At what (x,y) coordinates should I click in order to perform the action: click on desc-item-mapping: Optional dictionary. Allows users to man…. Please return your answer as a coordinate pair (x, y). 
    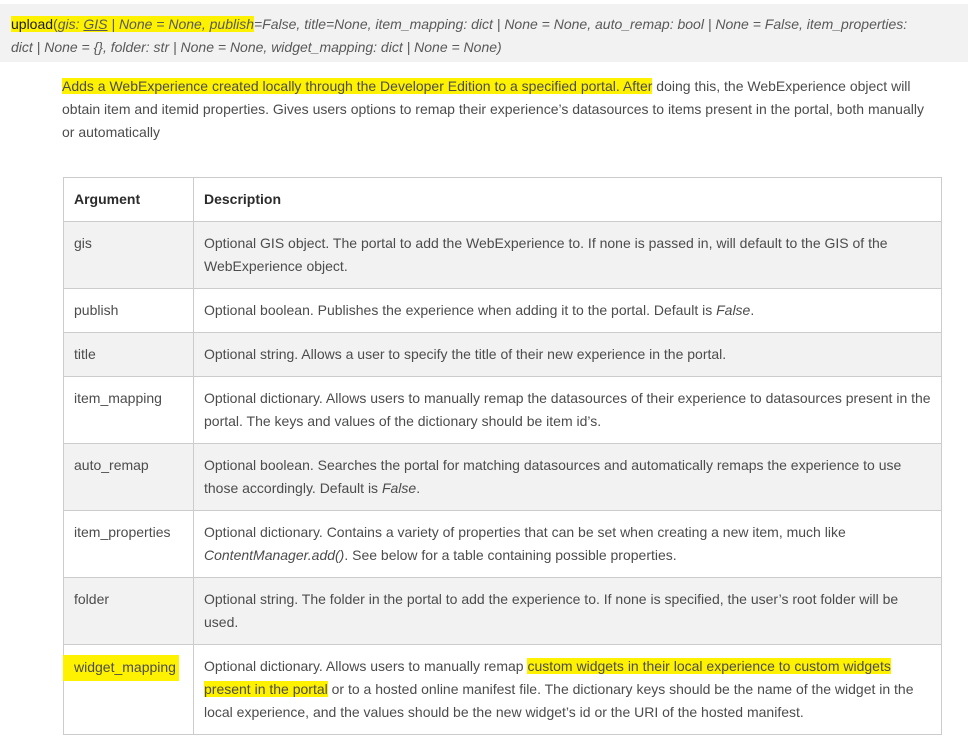
    Looking at the image, I should click on (567, 410).